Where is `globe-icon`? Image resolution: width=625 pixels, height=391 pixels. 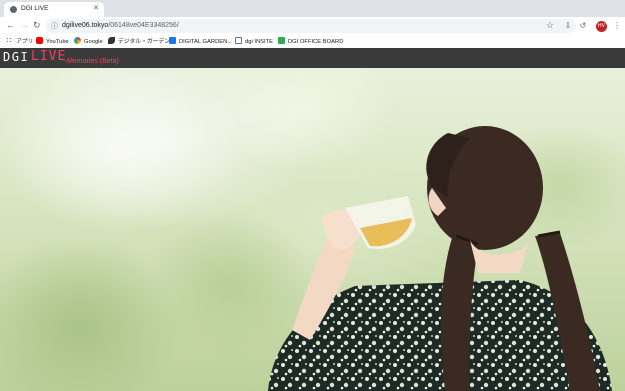
globe-icon is located at coordinates (13, 9).